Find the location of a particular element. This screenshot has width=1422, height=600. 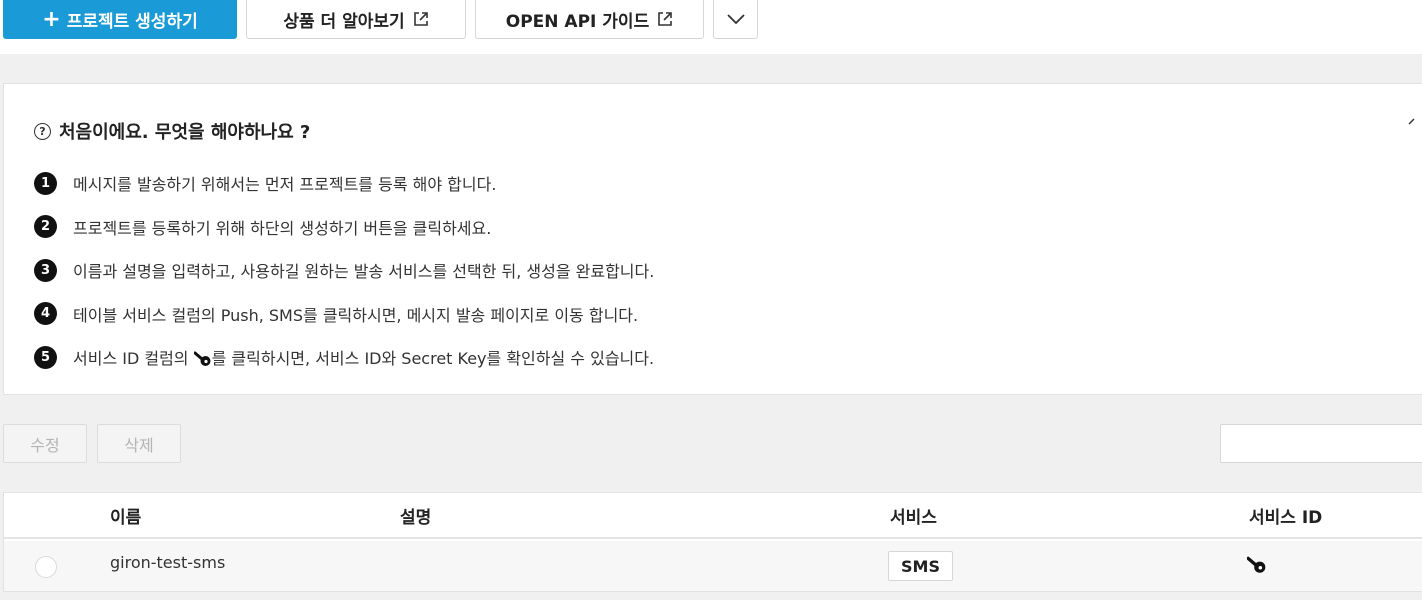

row-select-radio is located at coordinates (46, 567).